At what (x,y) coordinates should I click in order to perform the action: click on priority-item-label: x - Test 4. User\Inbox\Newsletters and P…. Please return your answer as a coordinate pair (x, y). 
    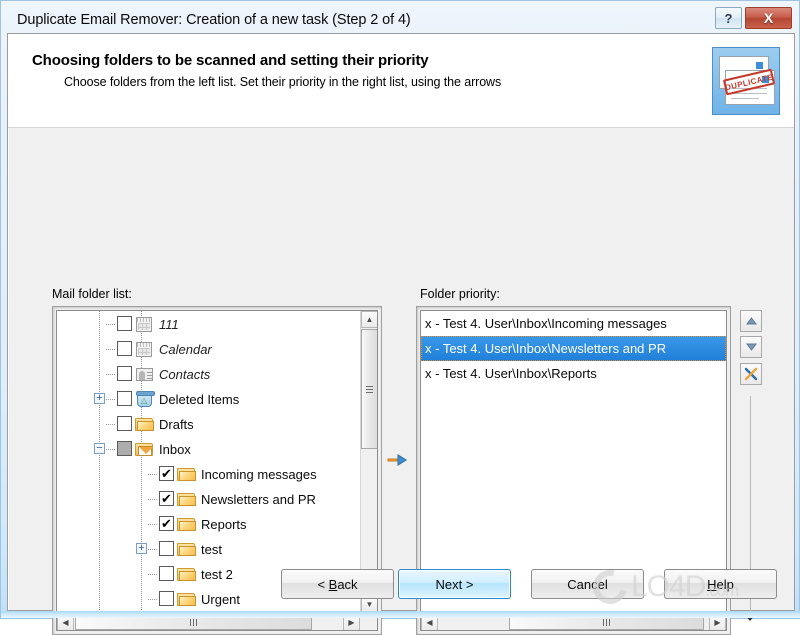
    Looking at the image, I should click on (546, 348).